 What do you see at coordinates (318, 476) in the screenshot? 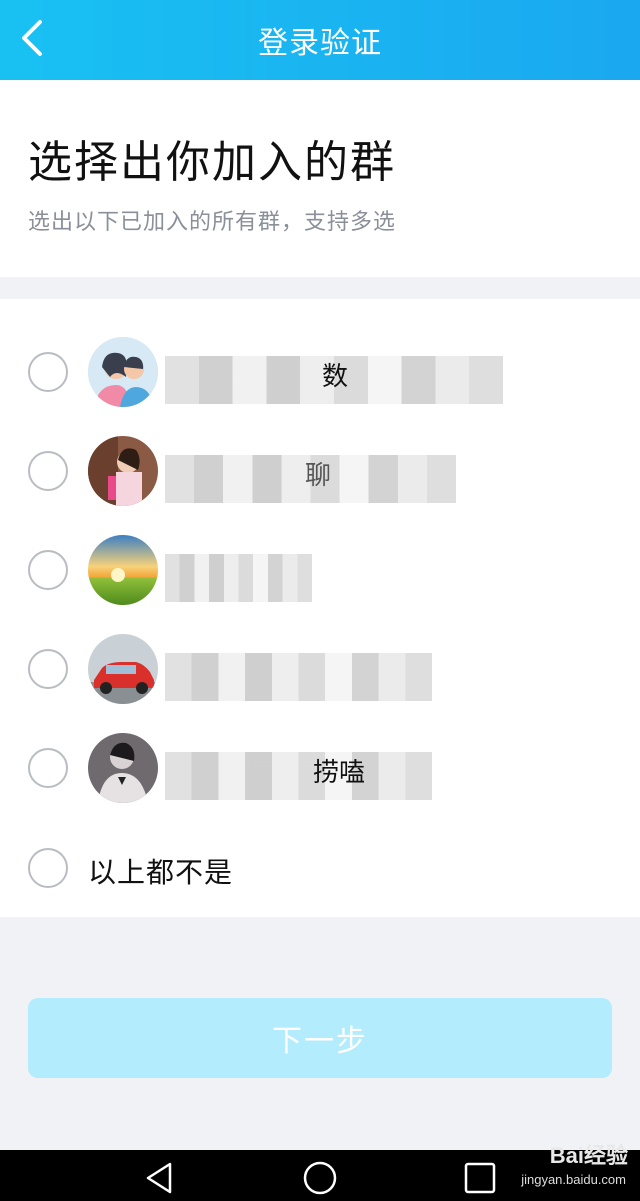
I see `group-name: 聊` at bounding box center [318, 476].